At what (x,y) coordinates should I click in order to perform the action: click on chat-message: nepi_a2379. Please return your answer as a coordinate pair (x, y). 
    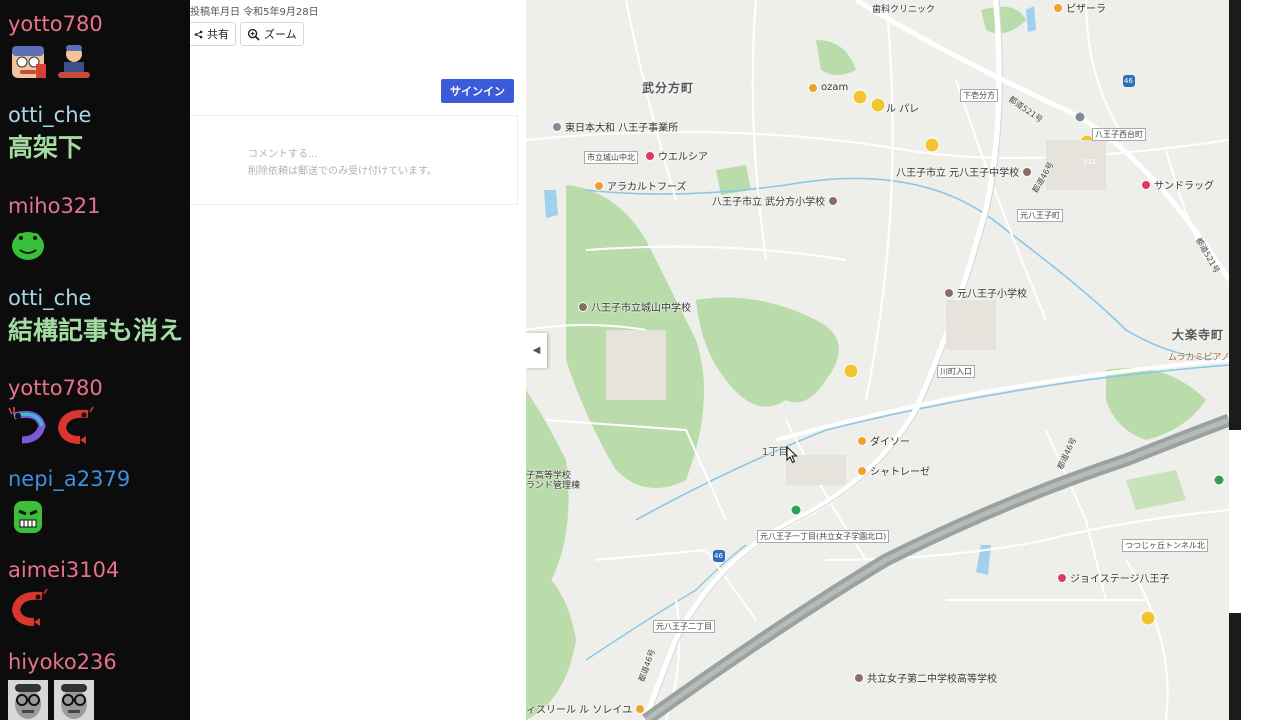
    Looking at the image, I should click on (99, 502).